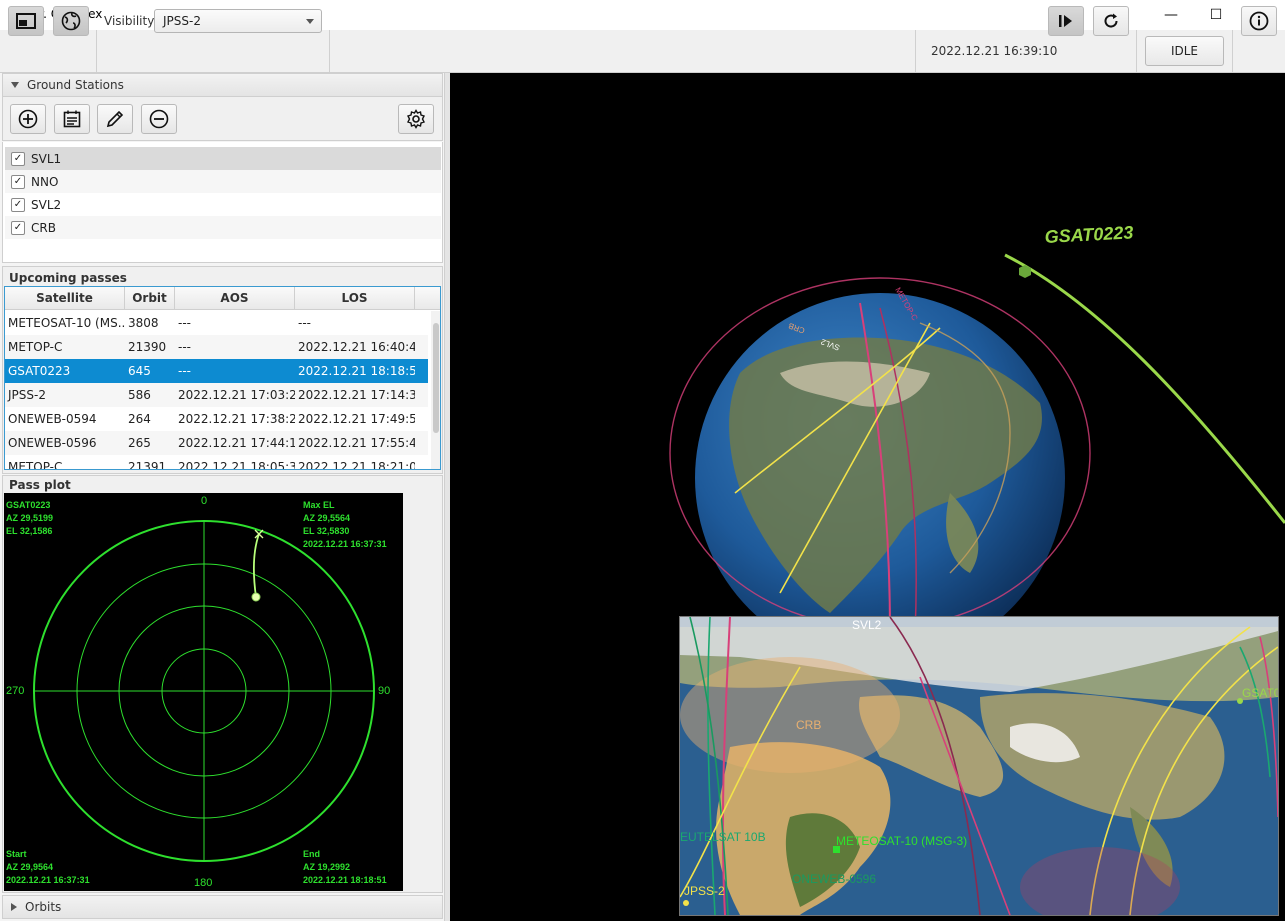 This screenshot has height=921, width=1285. What do you see at coordinates (867, 625) in the screenshot?
I see `map-label-svl2: SVL2` at bounding box center [867, 625].